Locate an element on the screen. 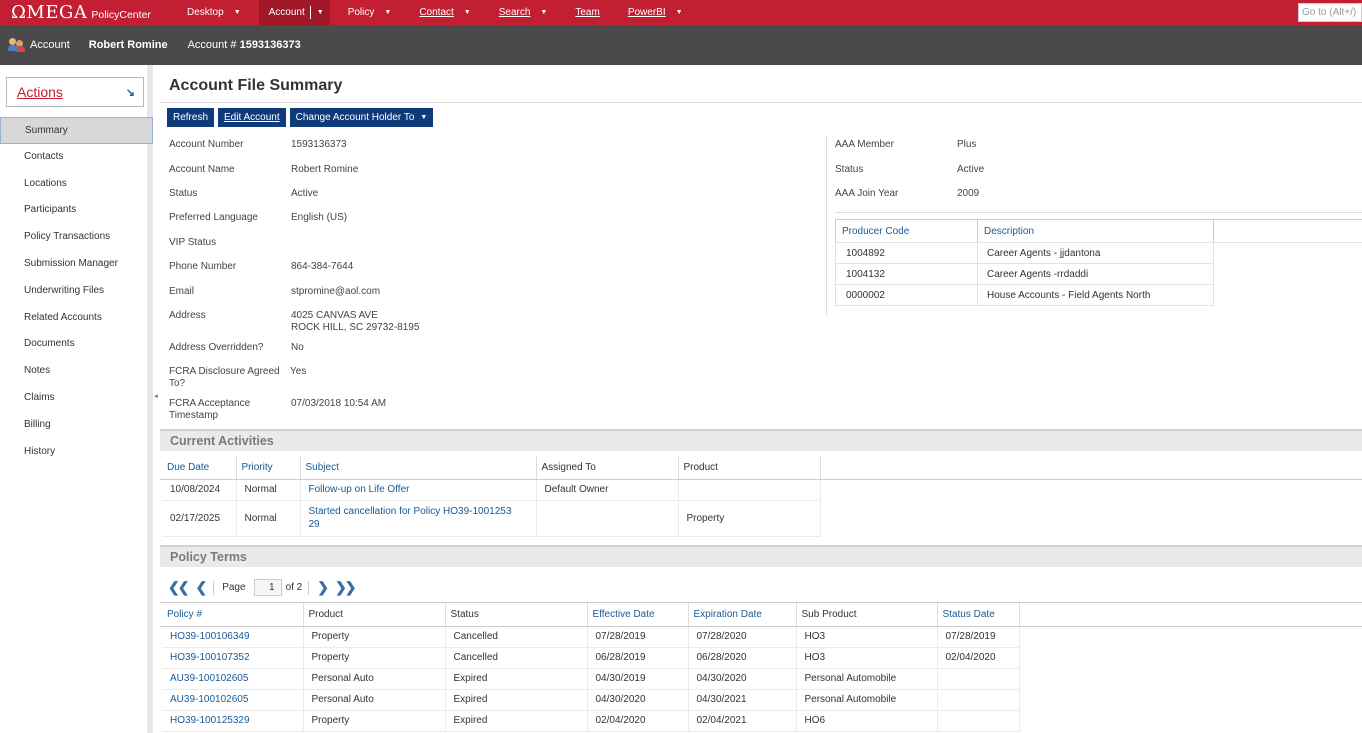  col-subject: Subject is located at coordinates (418, 468).